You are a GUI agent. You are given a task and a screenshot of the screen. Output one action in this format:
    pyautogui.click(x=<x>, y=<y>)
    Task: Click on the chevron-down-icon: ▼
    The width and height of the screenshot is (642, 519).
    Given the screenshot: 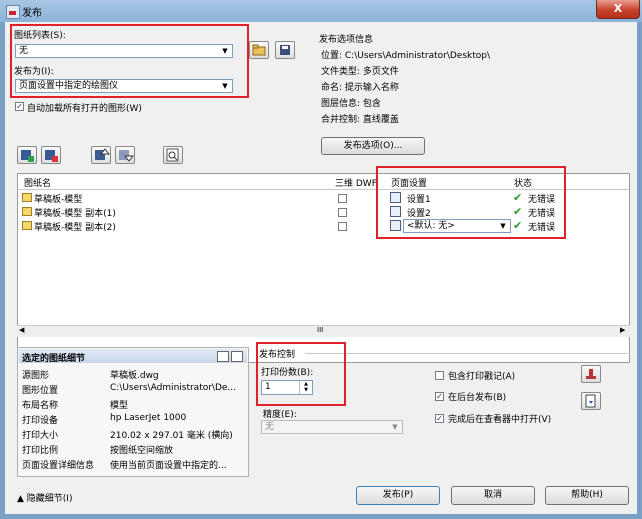 What is the action you would take?
    pyautogui.click(x=395, y=427)
    